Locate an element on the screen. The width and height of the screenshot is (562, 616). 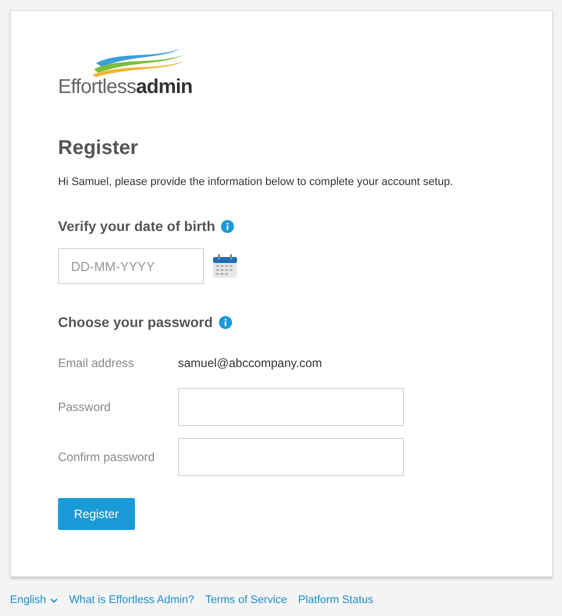
calendar-icon is located at coordinates (225, 266).